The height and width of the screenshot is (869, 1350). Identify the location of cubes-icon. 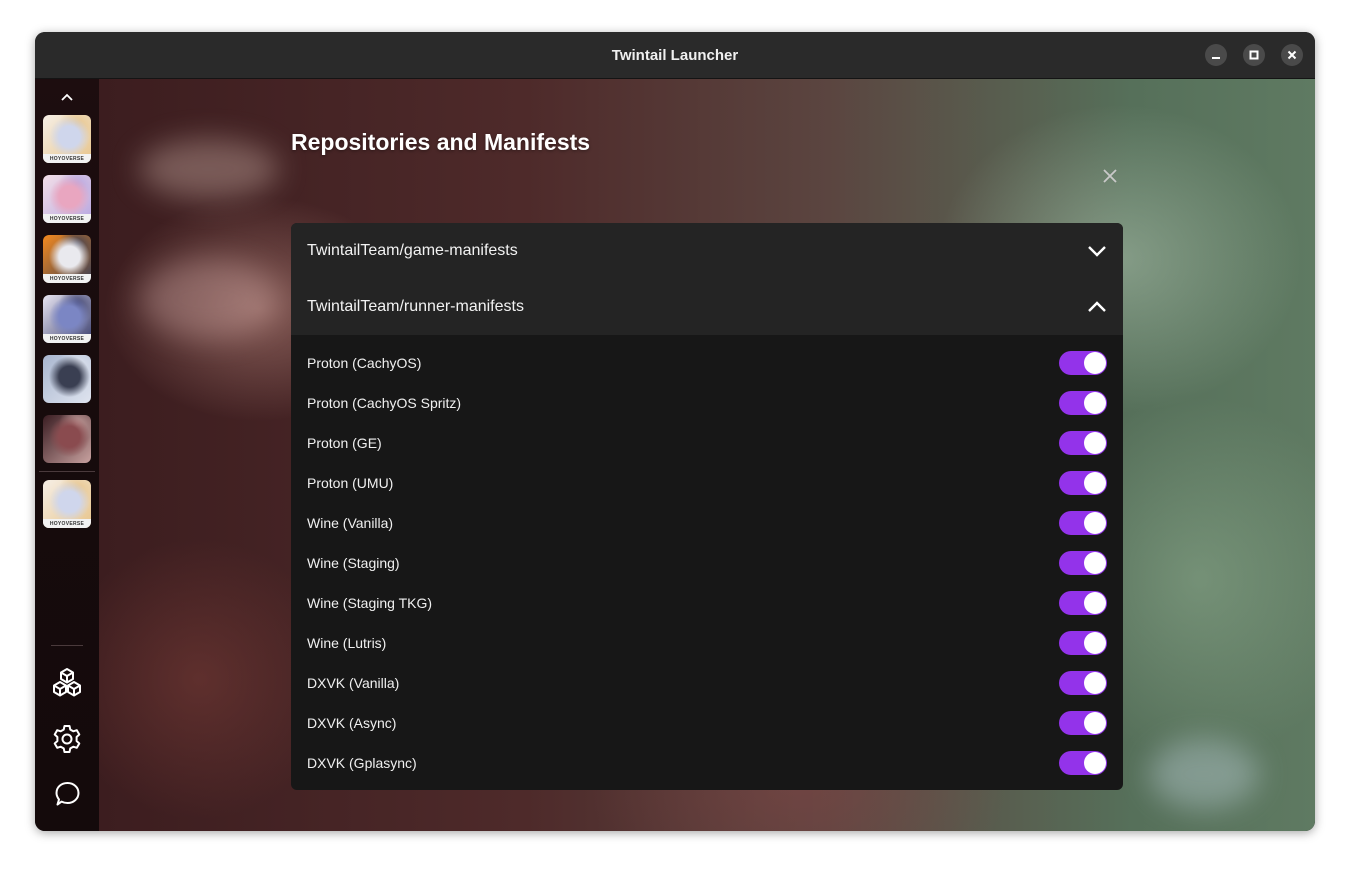
(67, 683).